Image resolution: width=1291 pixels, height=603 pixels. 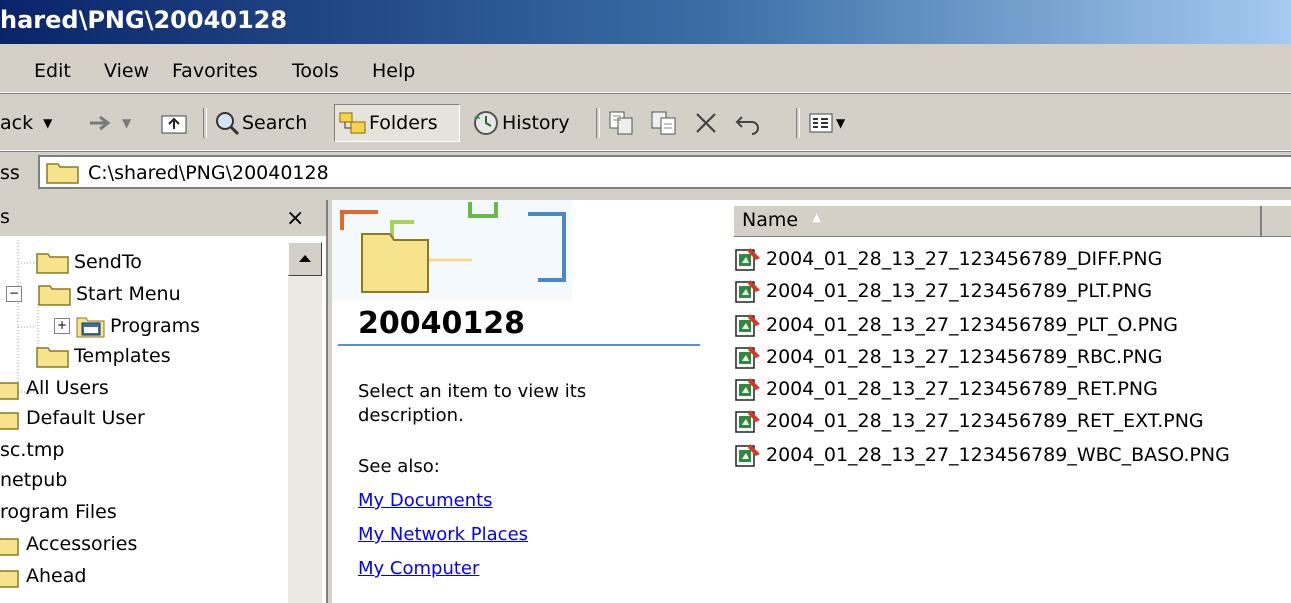 I want to click on tree-item-label: Default User, so click(x=85, y=418).